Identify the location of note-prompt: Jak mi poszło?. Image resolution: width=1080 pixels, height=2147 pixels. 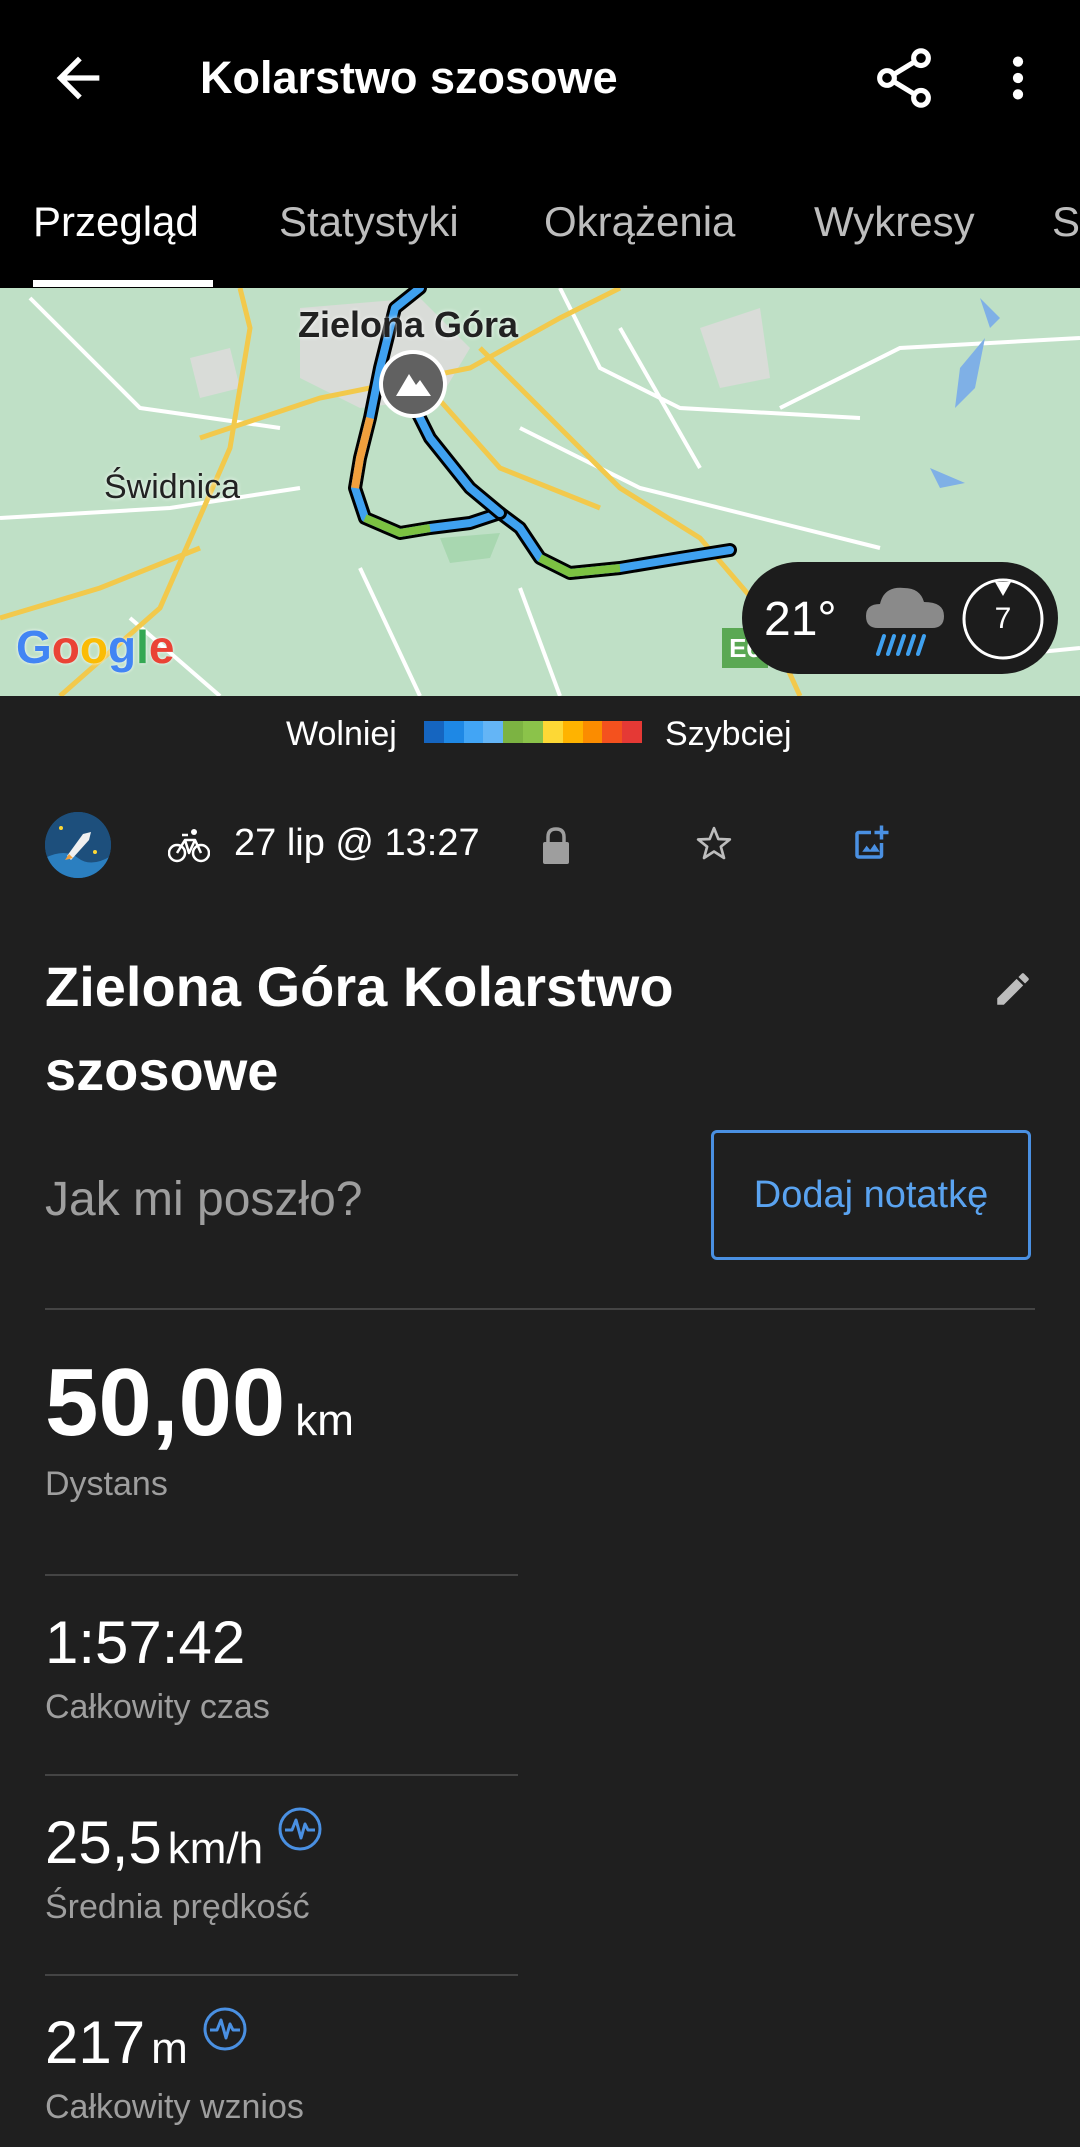
(204, 1199).